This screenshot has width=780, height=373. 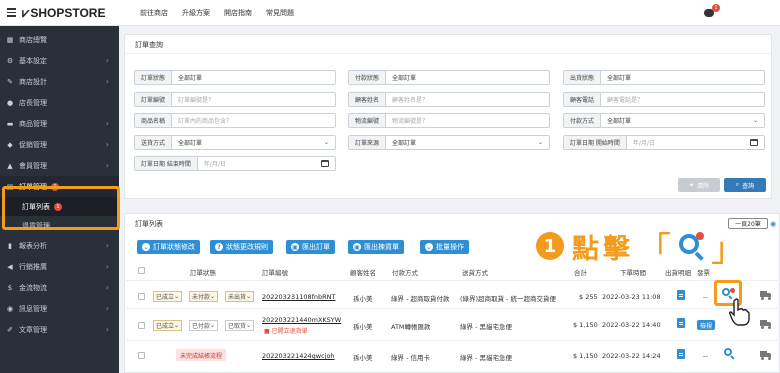 I want to click on sidebar-item-payment-logistics: $ 金流物流 ›, so click(x=59, y=287).